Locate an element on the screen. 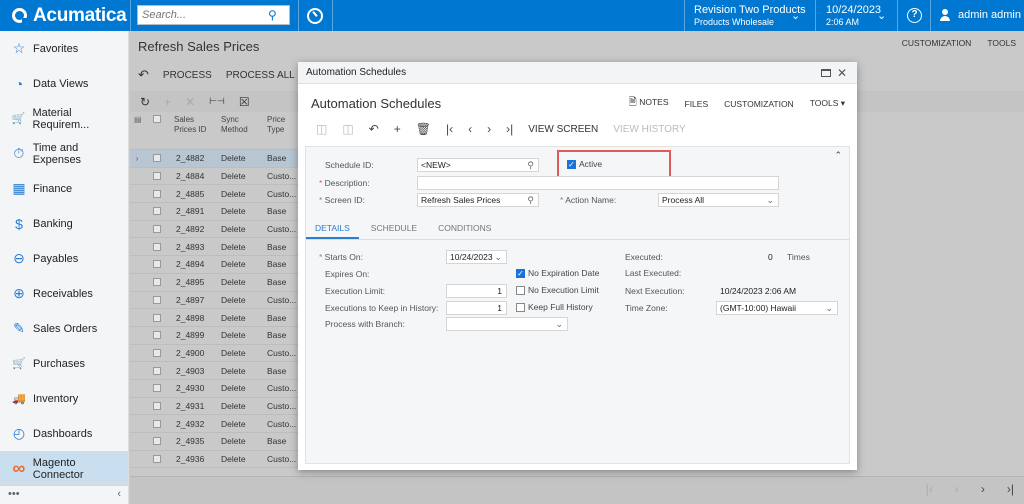 The width and height of the screenshot is (1024, 504). view-history-button: VIEW HISTORY is located at coordinates (649, 129).